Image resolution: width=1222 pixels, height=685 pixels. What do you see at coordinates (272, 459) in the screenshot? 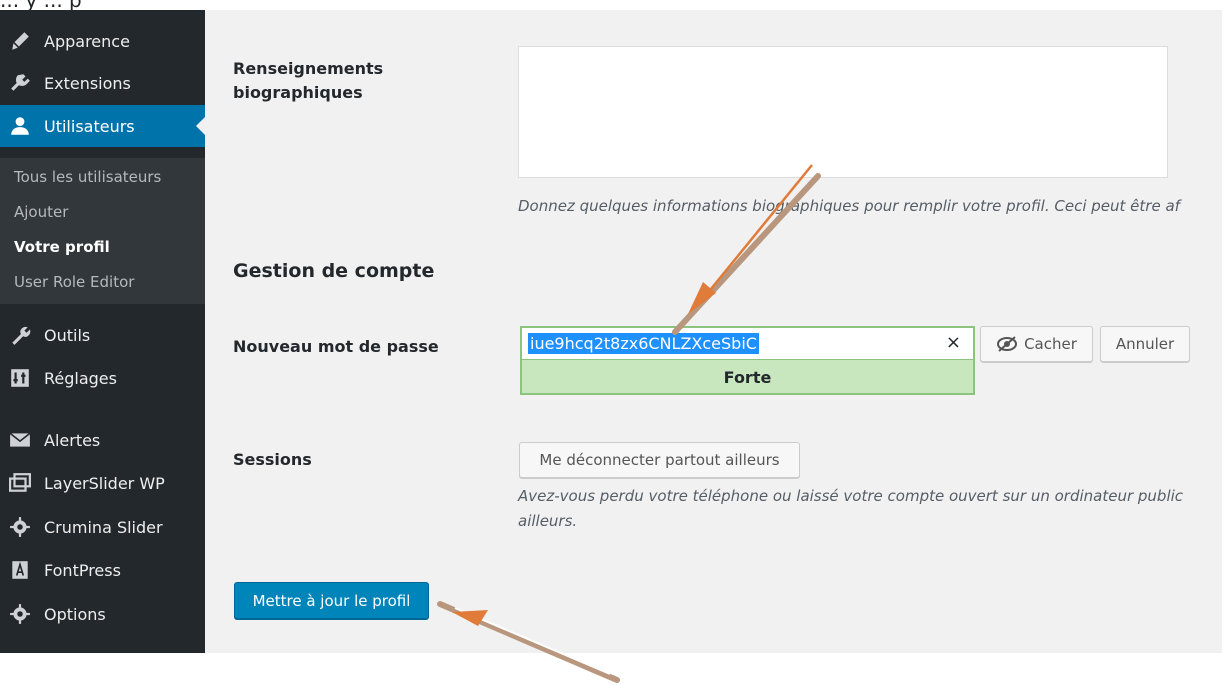
I see `sessions-label: Sessions` at bounding box center [272, 459].